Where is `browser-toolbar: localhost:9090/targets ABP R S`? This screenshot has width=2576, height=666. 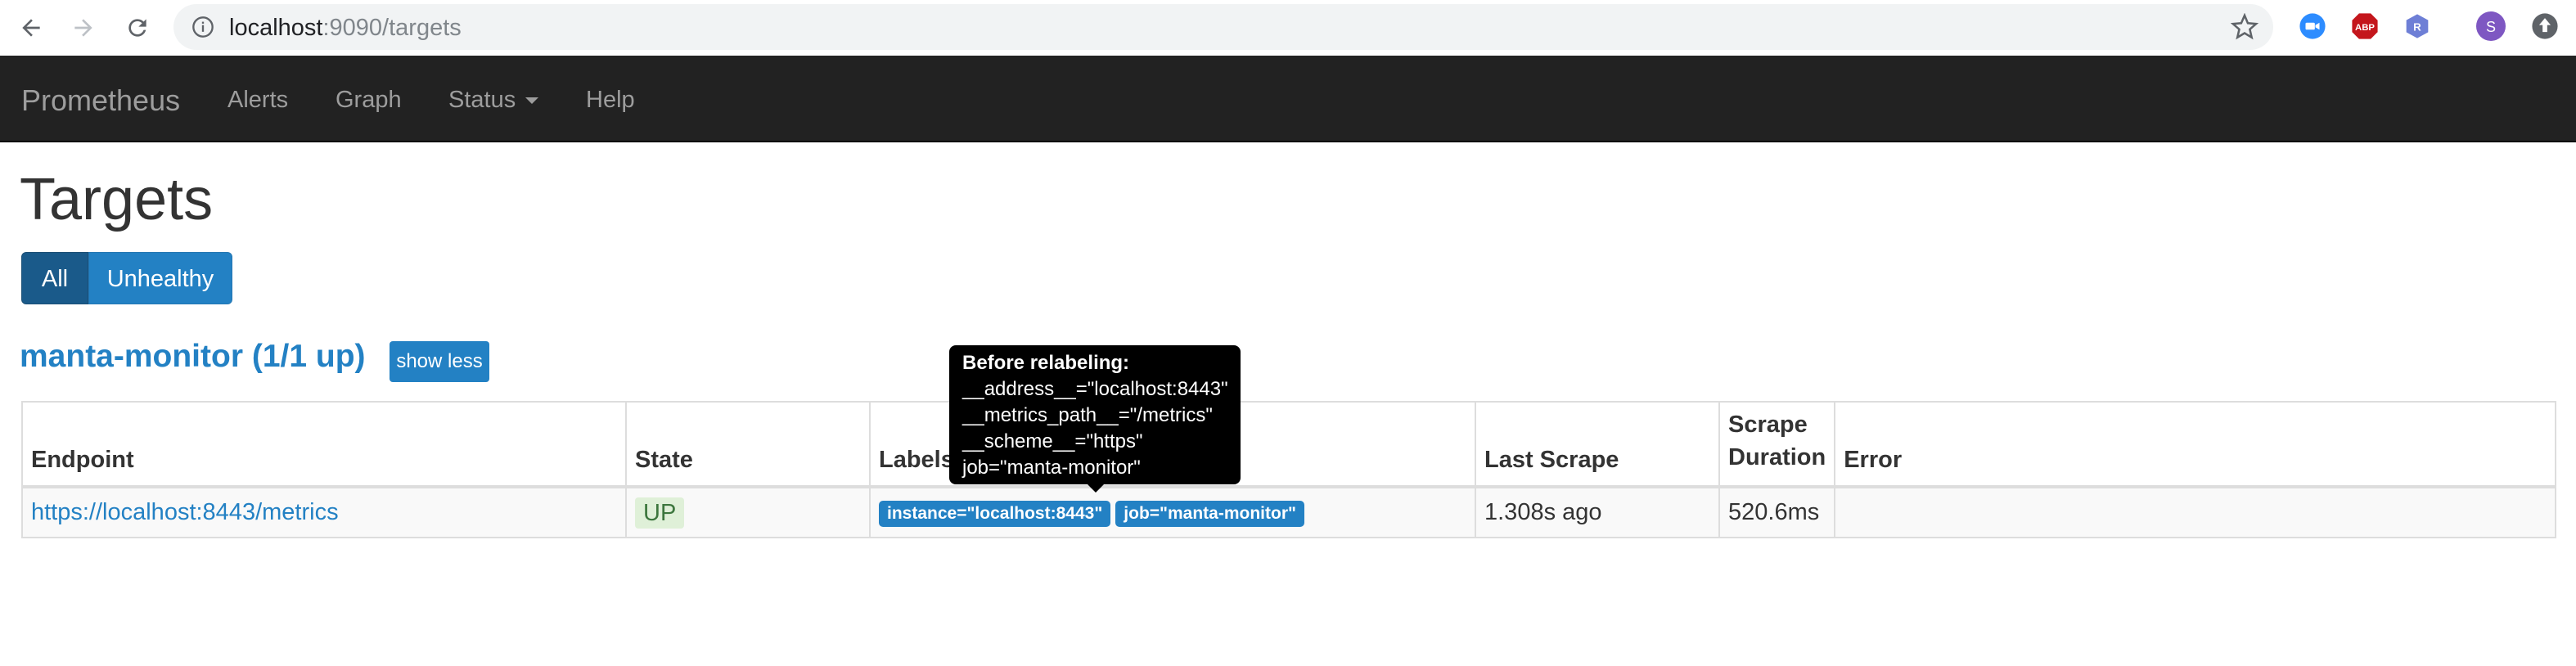
browser-toolbar: localhost:9090/targets ABP R S is located at coordinates (1288, 29).